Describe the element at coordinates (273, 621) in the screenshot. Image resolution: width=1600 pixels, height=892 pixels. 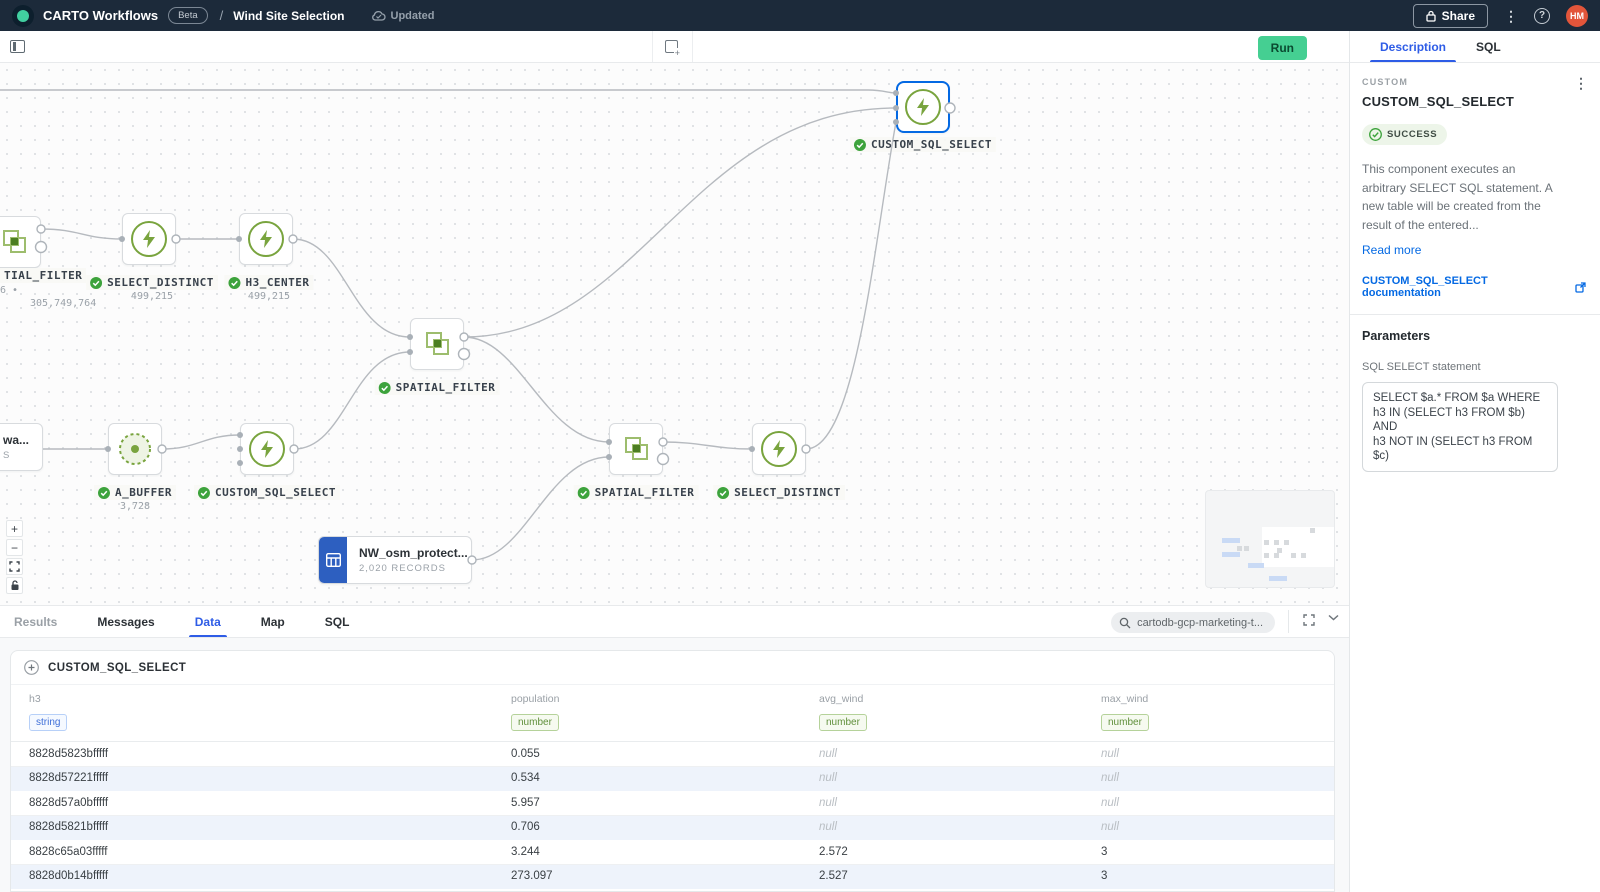
I see `tab-map: Map` at that location.